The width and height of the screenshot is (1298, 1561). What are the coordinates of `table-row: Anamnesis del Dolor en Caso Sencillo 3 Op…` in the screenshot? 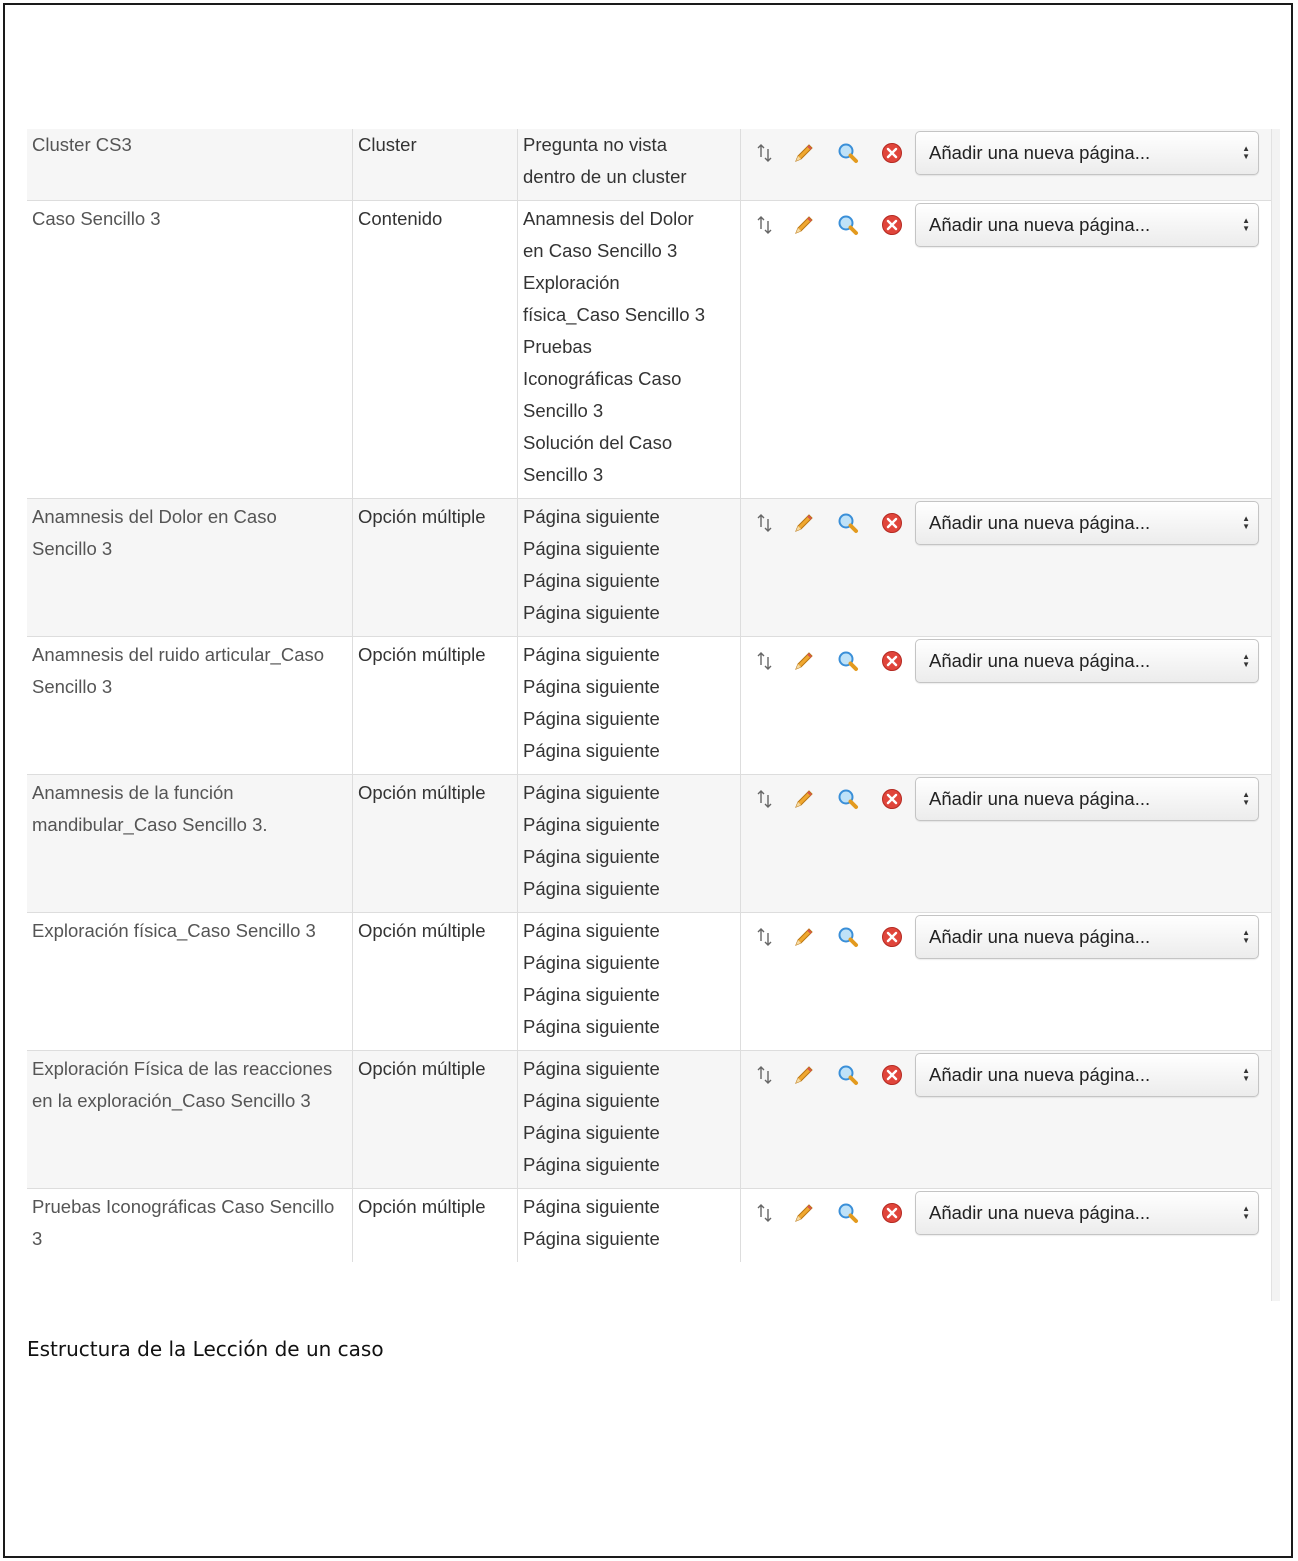 It's located at (649, 567).